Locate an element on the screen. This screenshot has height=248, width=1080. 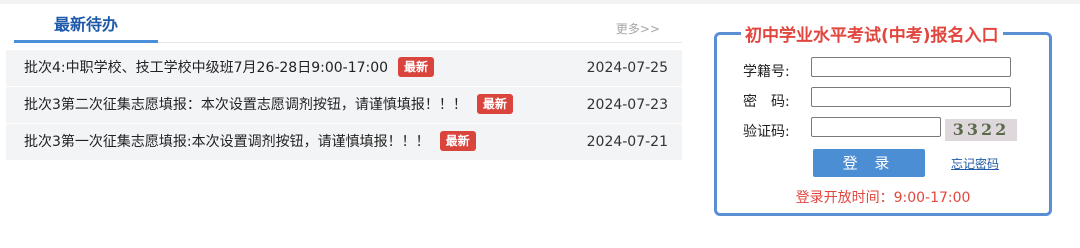
password-label: 密 码: is located at coordinates (766, 102).